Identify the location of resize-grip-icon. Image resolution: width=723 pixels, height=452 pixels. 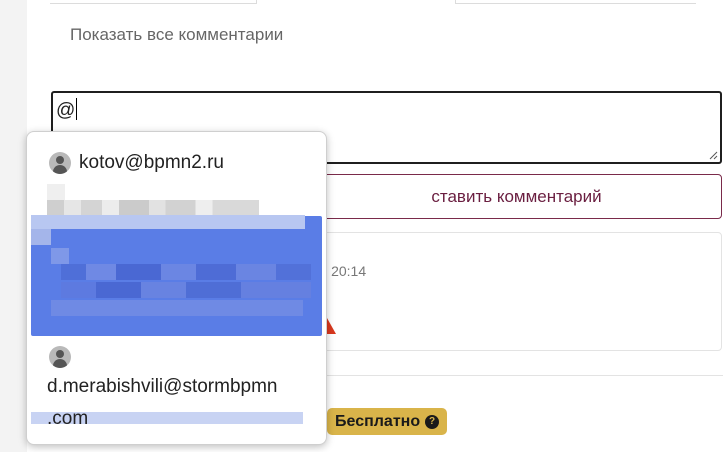
(713, 155).